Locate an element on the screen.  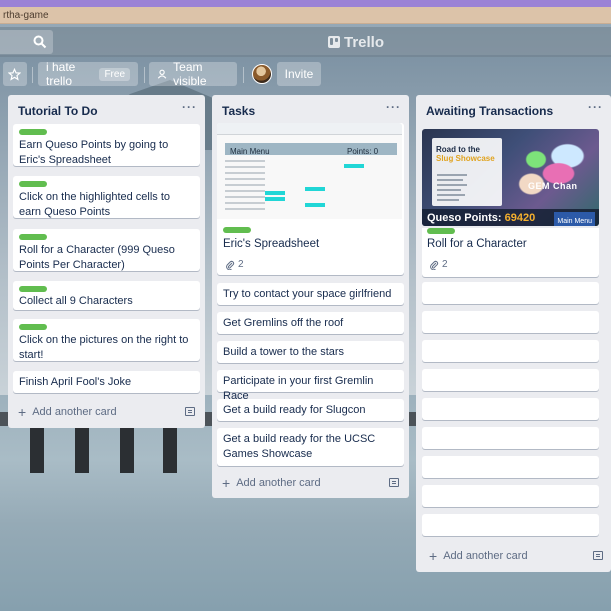
address-bar: rtha-game is located at coordinates (305, 15).